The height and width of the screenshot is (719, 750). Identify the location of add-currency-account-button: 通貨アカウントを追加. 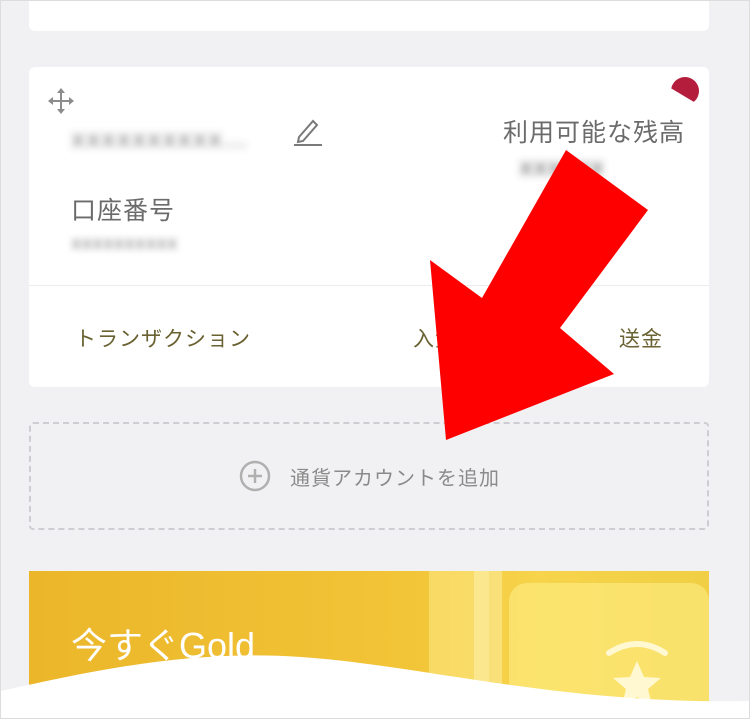
(369, 476).